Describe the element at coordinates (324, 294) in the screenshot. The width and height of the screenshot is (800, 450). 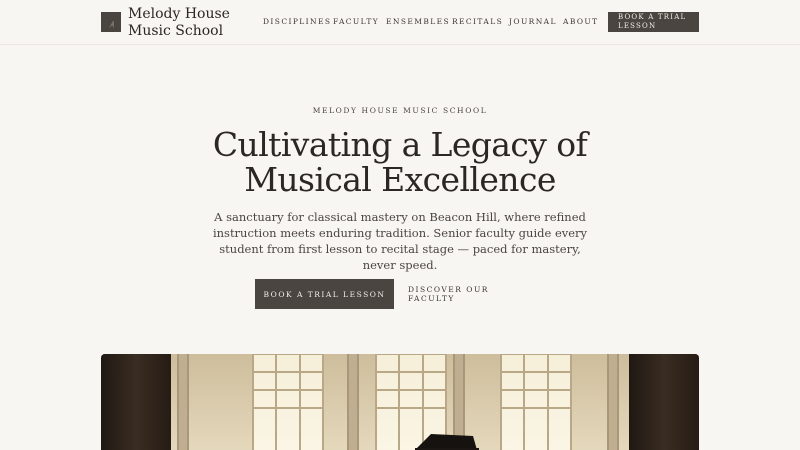
I see `book-trial-button: BOOK A TRIAL LESSON` at that location.